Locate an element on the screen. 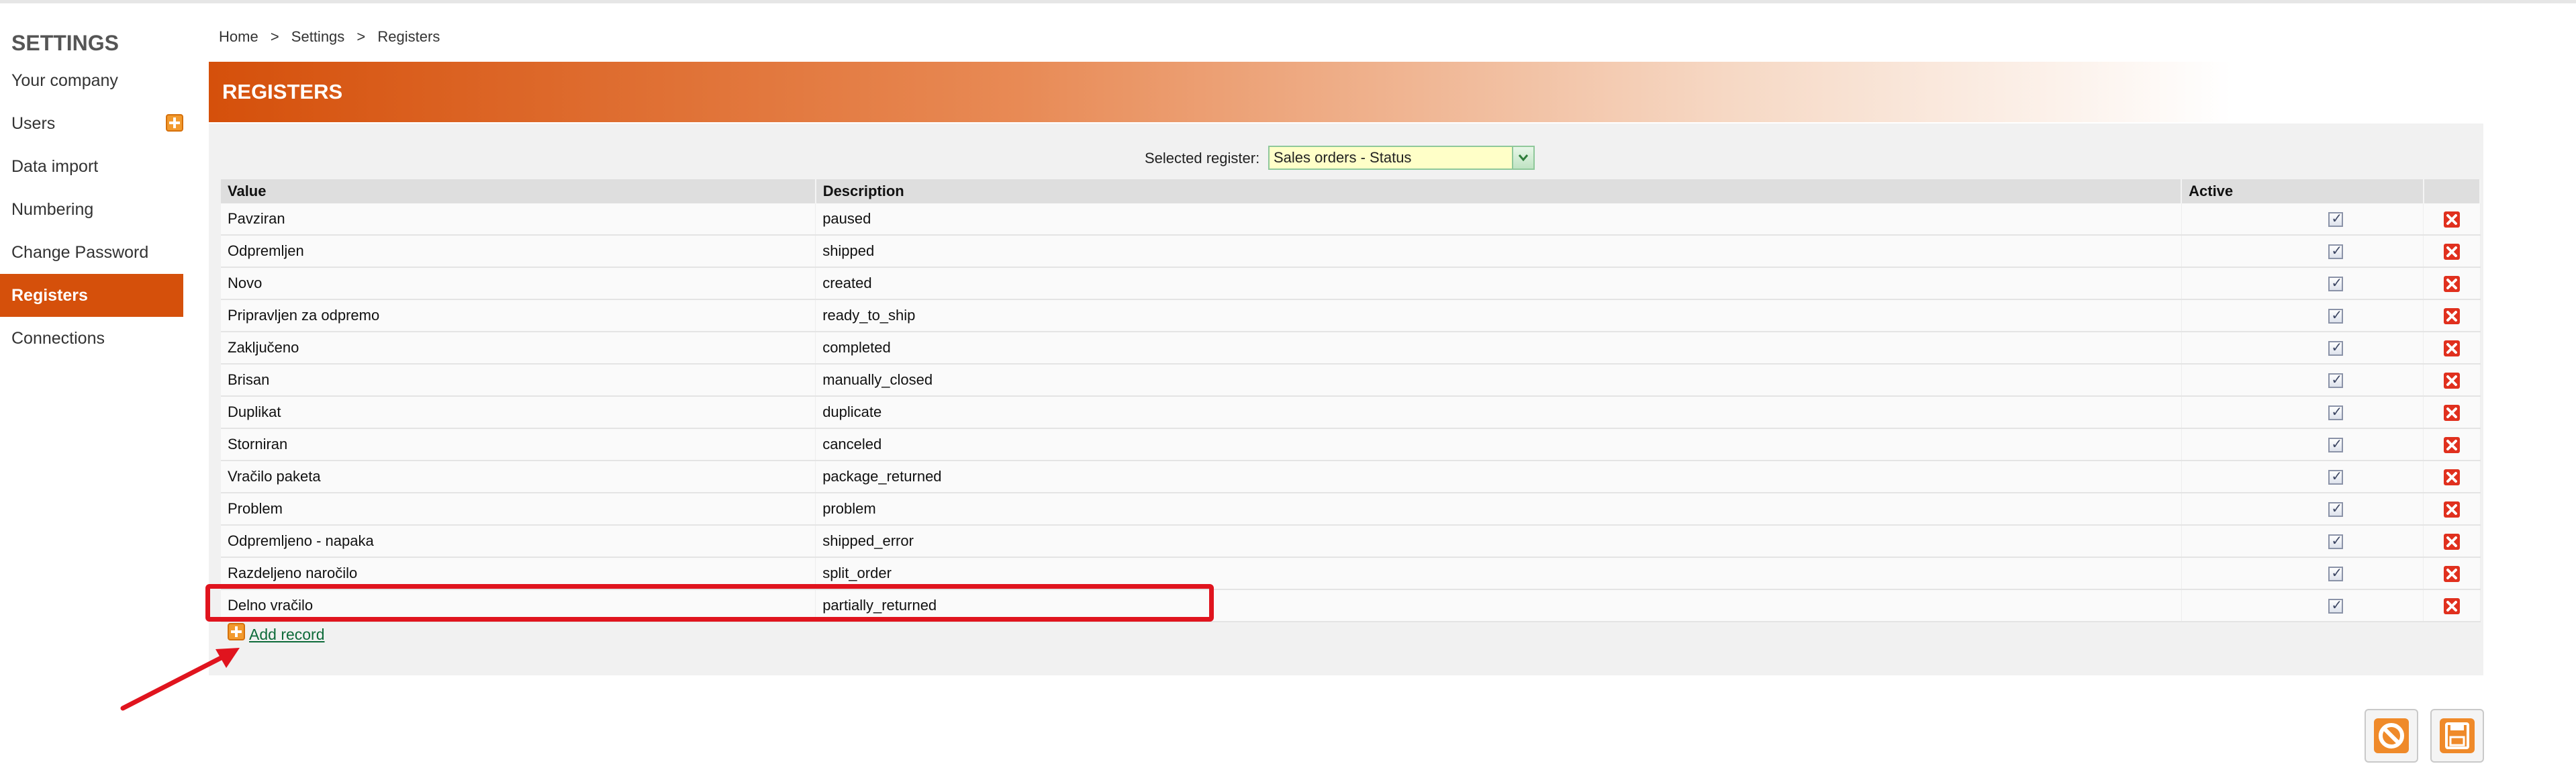 The image size is (2576, 770). table-row: Pripravljen za odpremo ready_to_ship ✓ is located at coordinates (1351, 315).